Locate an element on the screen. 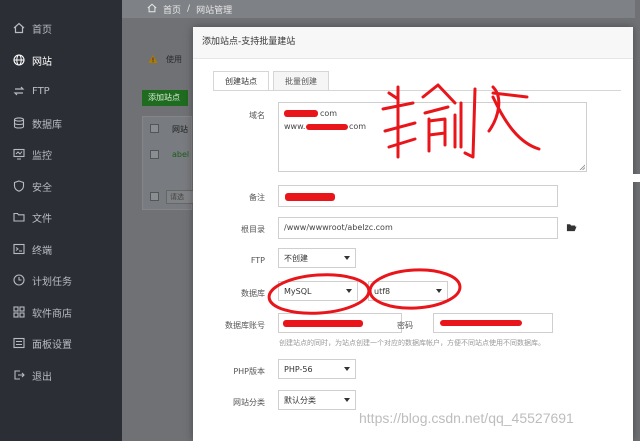 This screenshot has width=640, height=441. logout-icon is located at coordinates (19, 375).